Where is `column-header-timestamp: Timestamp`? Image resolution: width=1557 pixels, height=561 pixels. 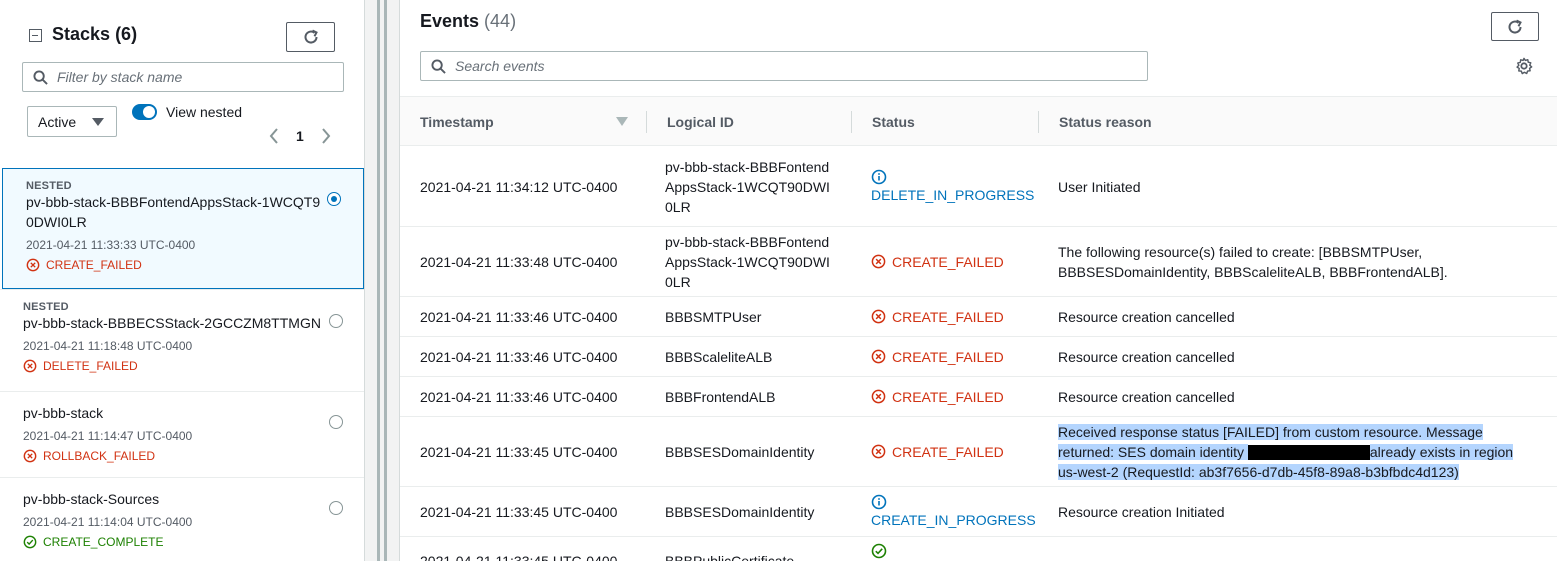
column-header-timestamp: Timestamp is located at coordinates (457, 122).